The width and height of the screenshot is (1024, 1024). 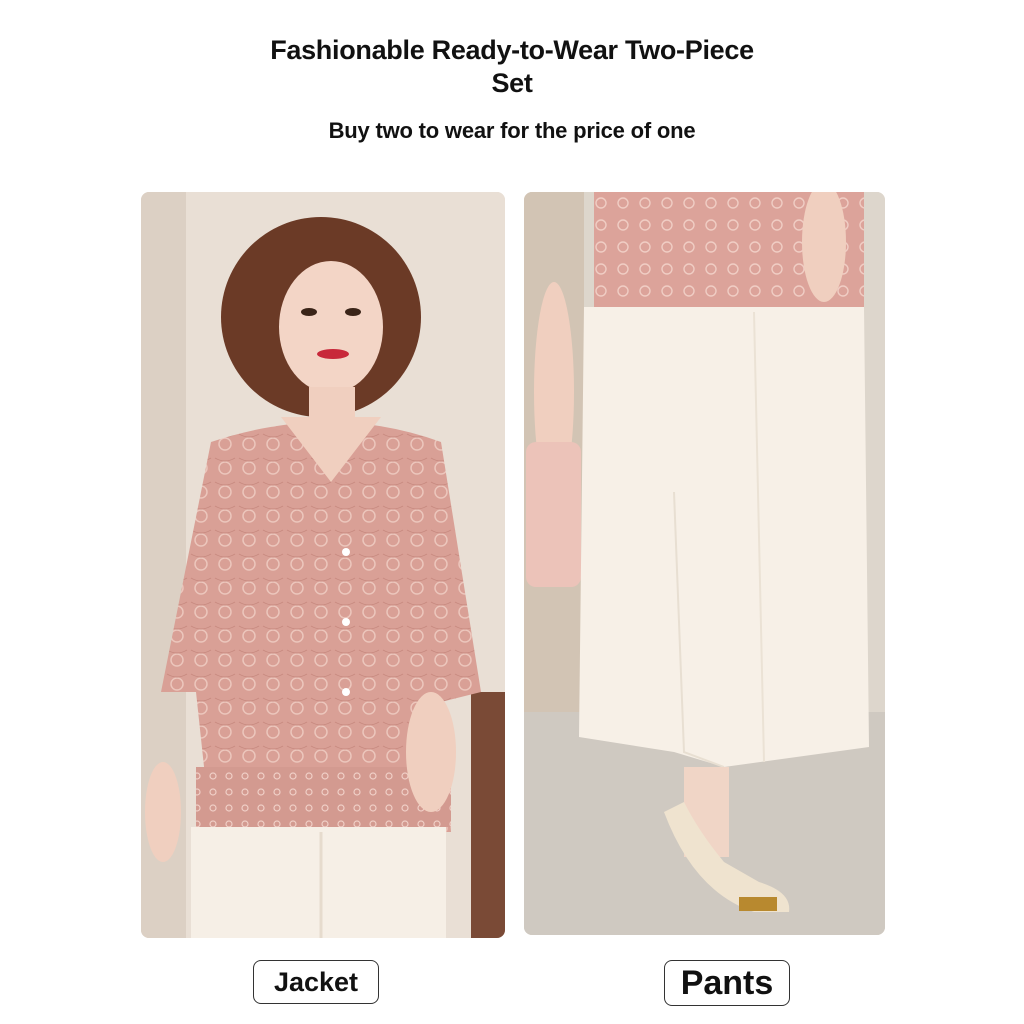 I want to click on page-title: Fashionable Ready-to-Wear Two-Piece Set, so click(x=512, y=67).